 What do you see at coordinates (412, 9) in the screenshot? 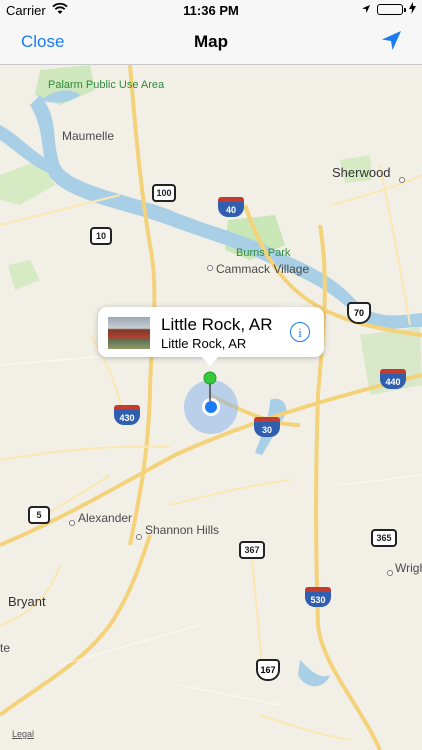
I see `charging-icon` at bounding box center [412, 9].